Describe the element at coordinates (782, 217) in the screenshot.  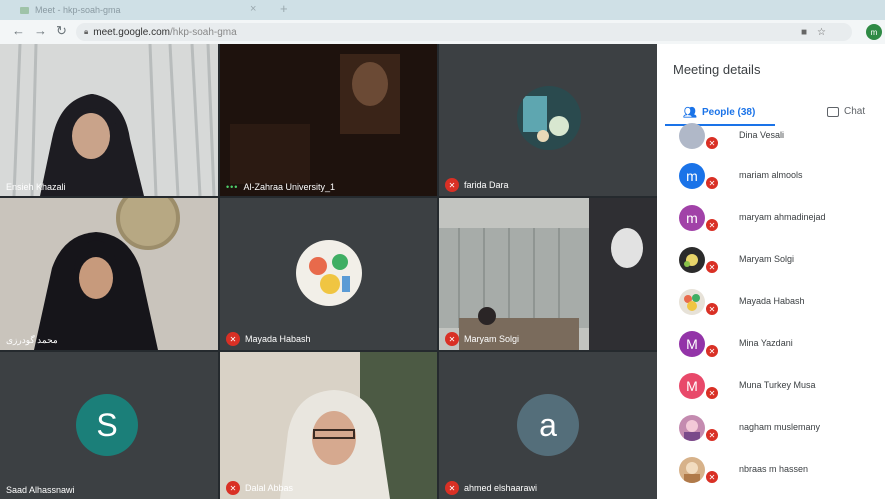
I see `participant-name: maryam ahmadinejad` at that location.